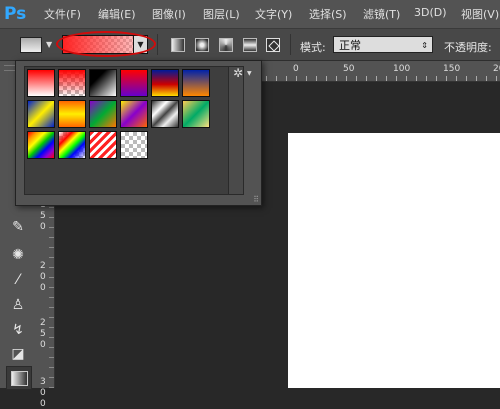  What do you see at coordinates (18, 255) in the screenshot?
I see `spot-healing-icon: ✺` at bounding box center [18, 255].